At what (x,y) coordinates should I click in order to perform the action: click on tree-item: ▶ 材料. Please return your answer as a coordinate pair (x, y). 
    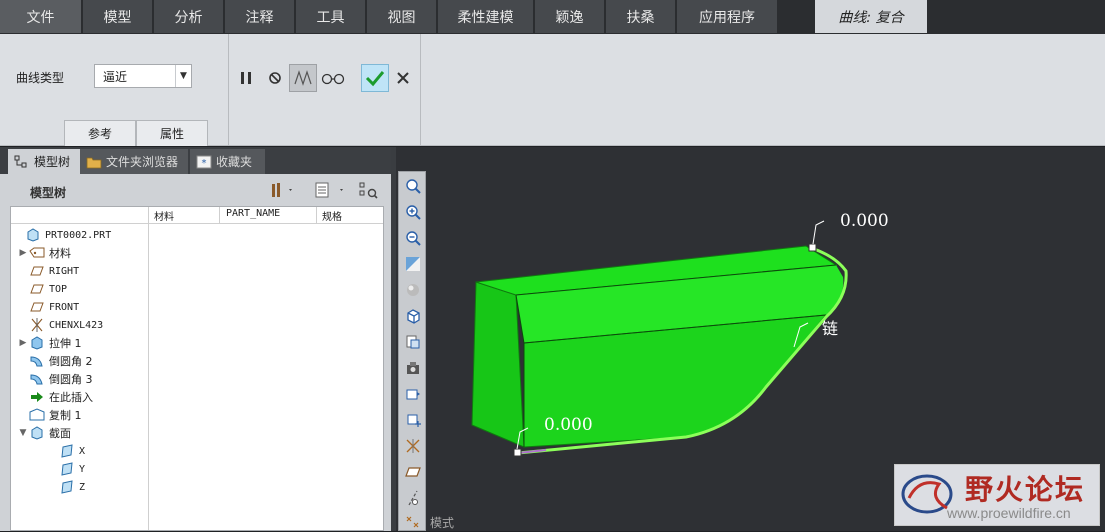
    Looking at the image, I should click on (79, 253).